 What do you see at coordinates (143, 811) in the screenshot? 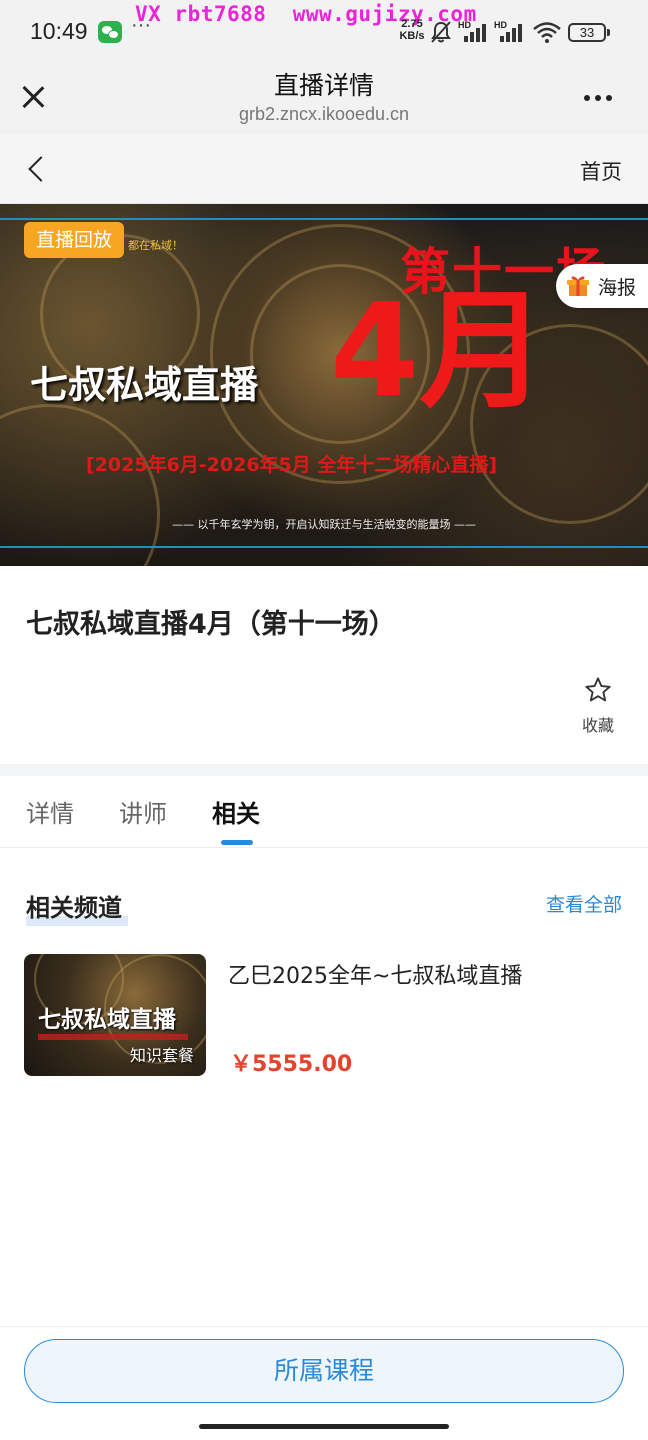
I see `tab-lecturer: 讲师` at bounding box center [143, 811].